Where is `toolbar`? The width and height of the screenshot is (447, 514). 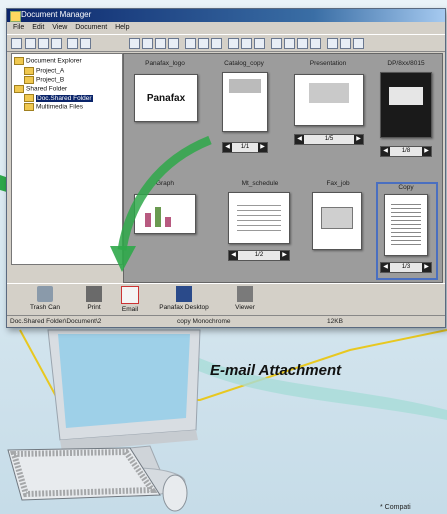 toolbar is located at coordinates (226, 43).